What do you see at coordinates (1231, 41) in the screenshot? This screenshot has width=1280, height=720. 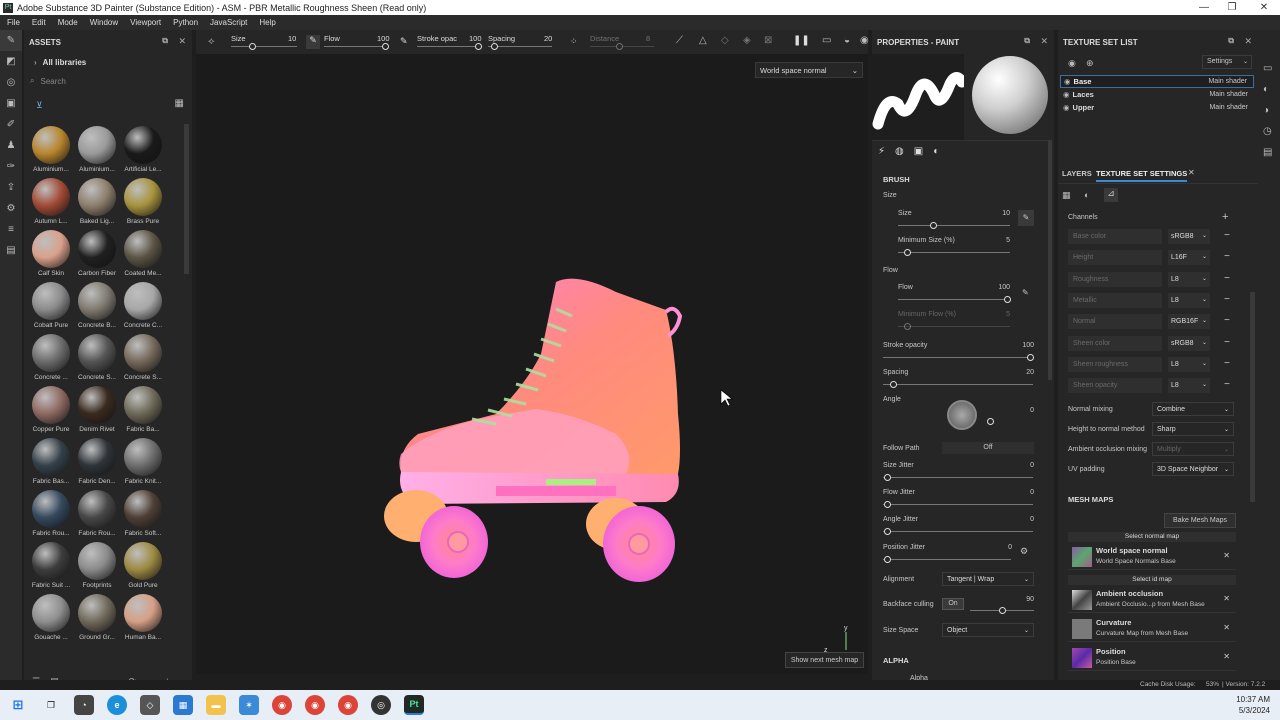 I see `float-panel-icon: ⧉` at bounding box center [1231, 41].